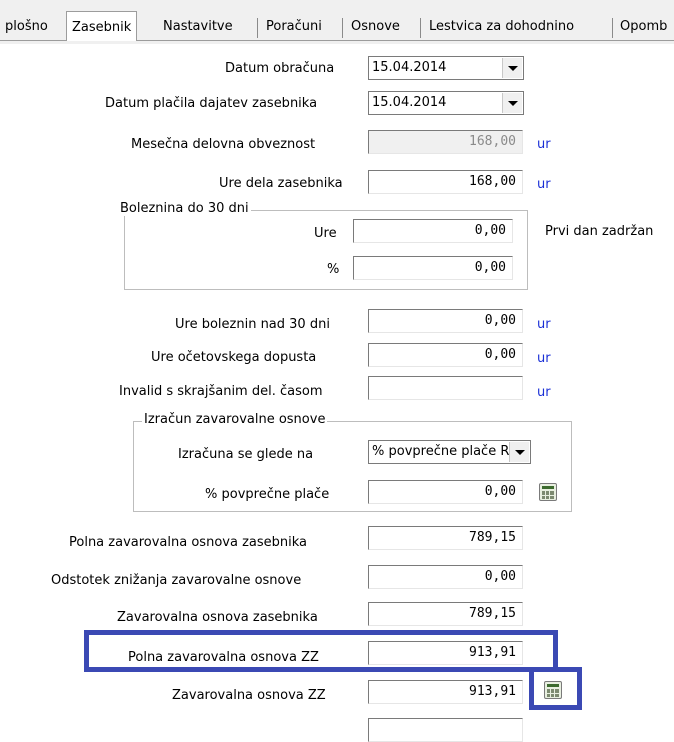  Describe the element at coordinates (599, 231) in the screenshot. I see `prvi-dan-label: Prvi dan zadržan` at that location.